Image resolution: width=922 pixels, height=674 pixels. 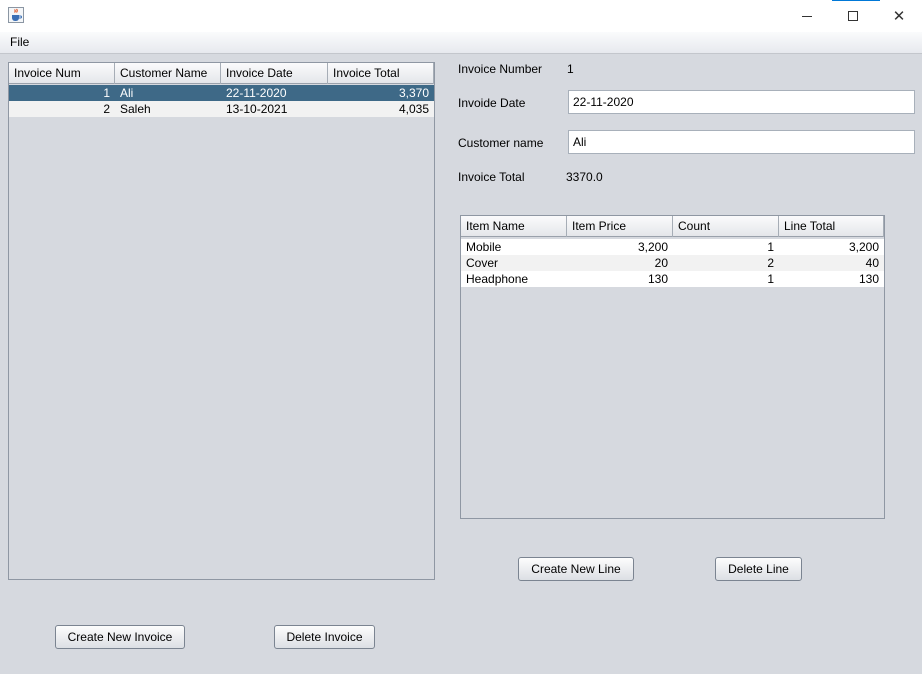 I want to click on invoice-number-label: Invoice Number, so click(x=500, y=69).